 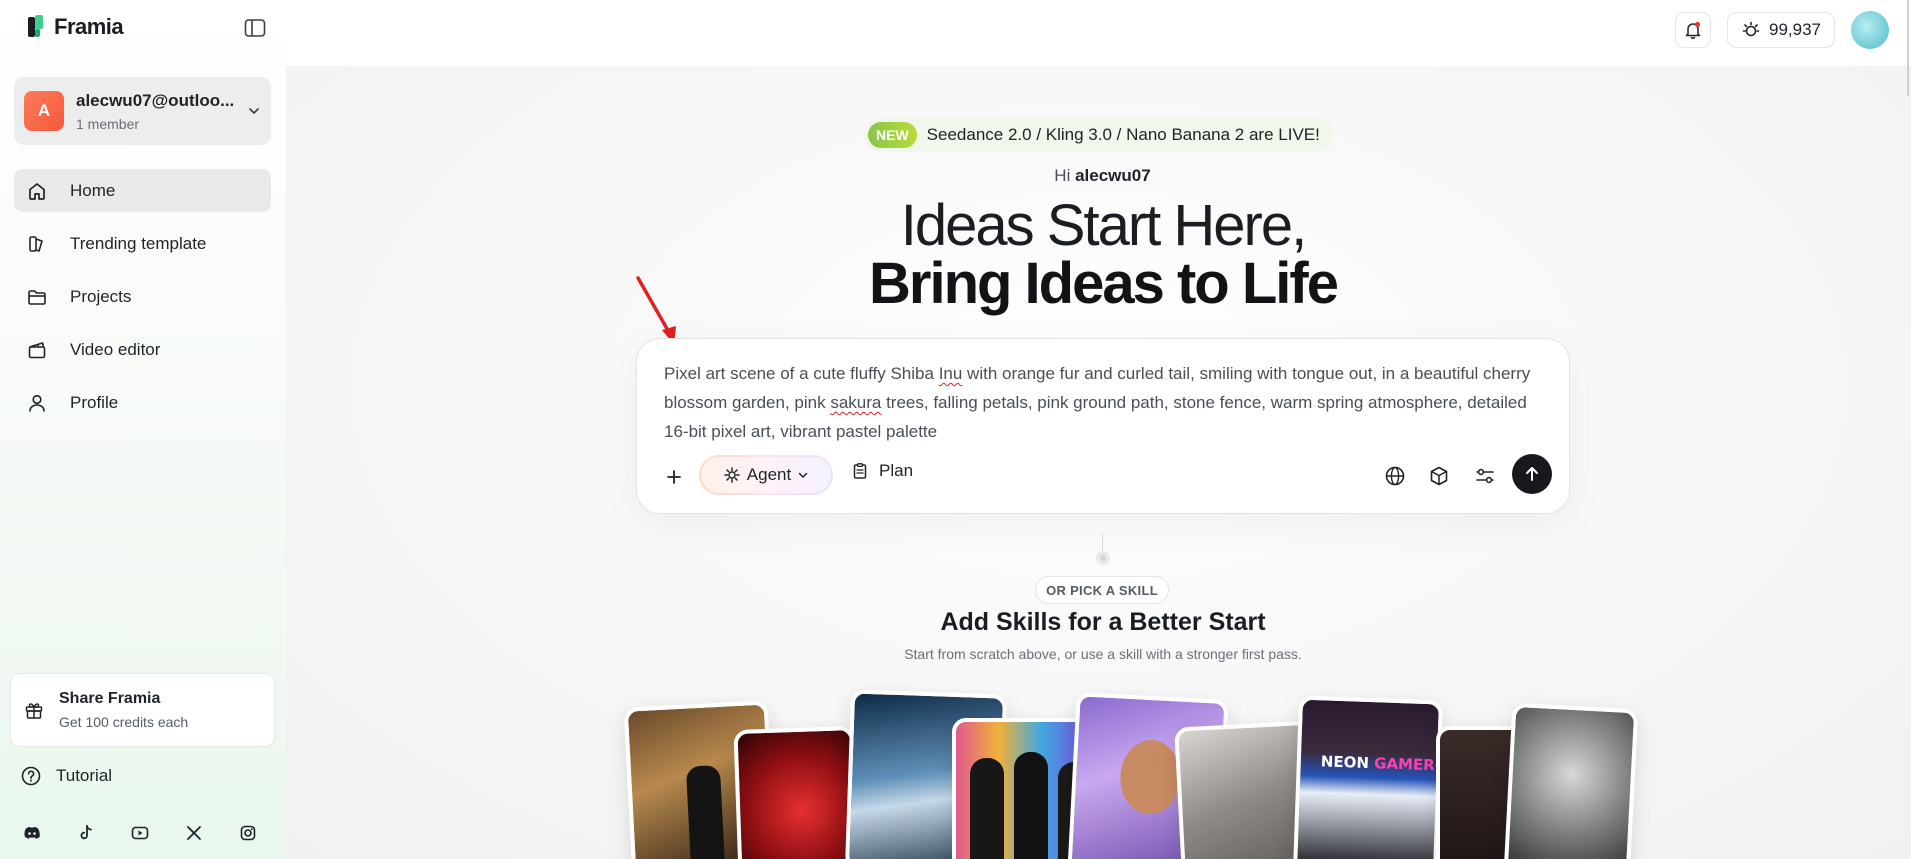 I want to click on plan-label: Plan, so click(x=896, y=470).